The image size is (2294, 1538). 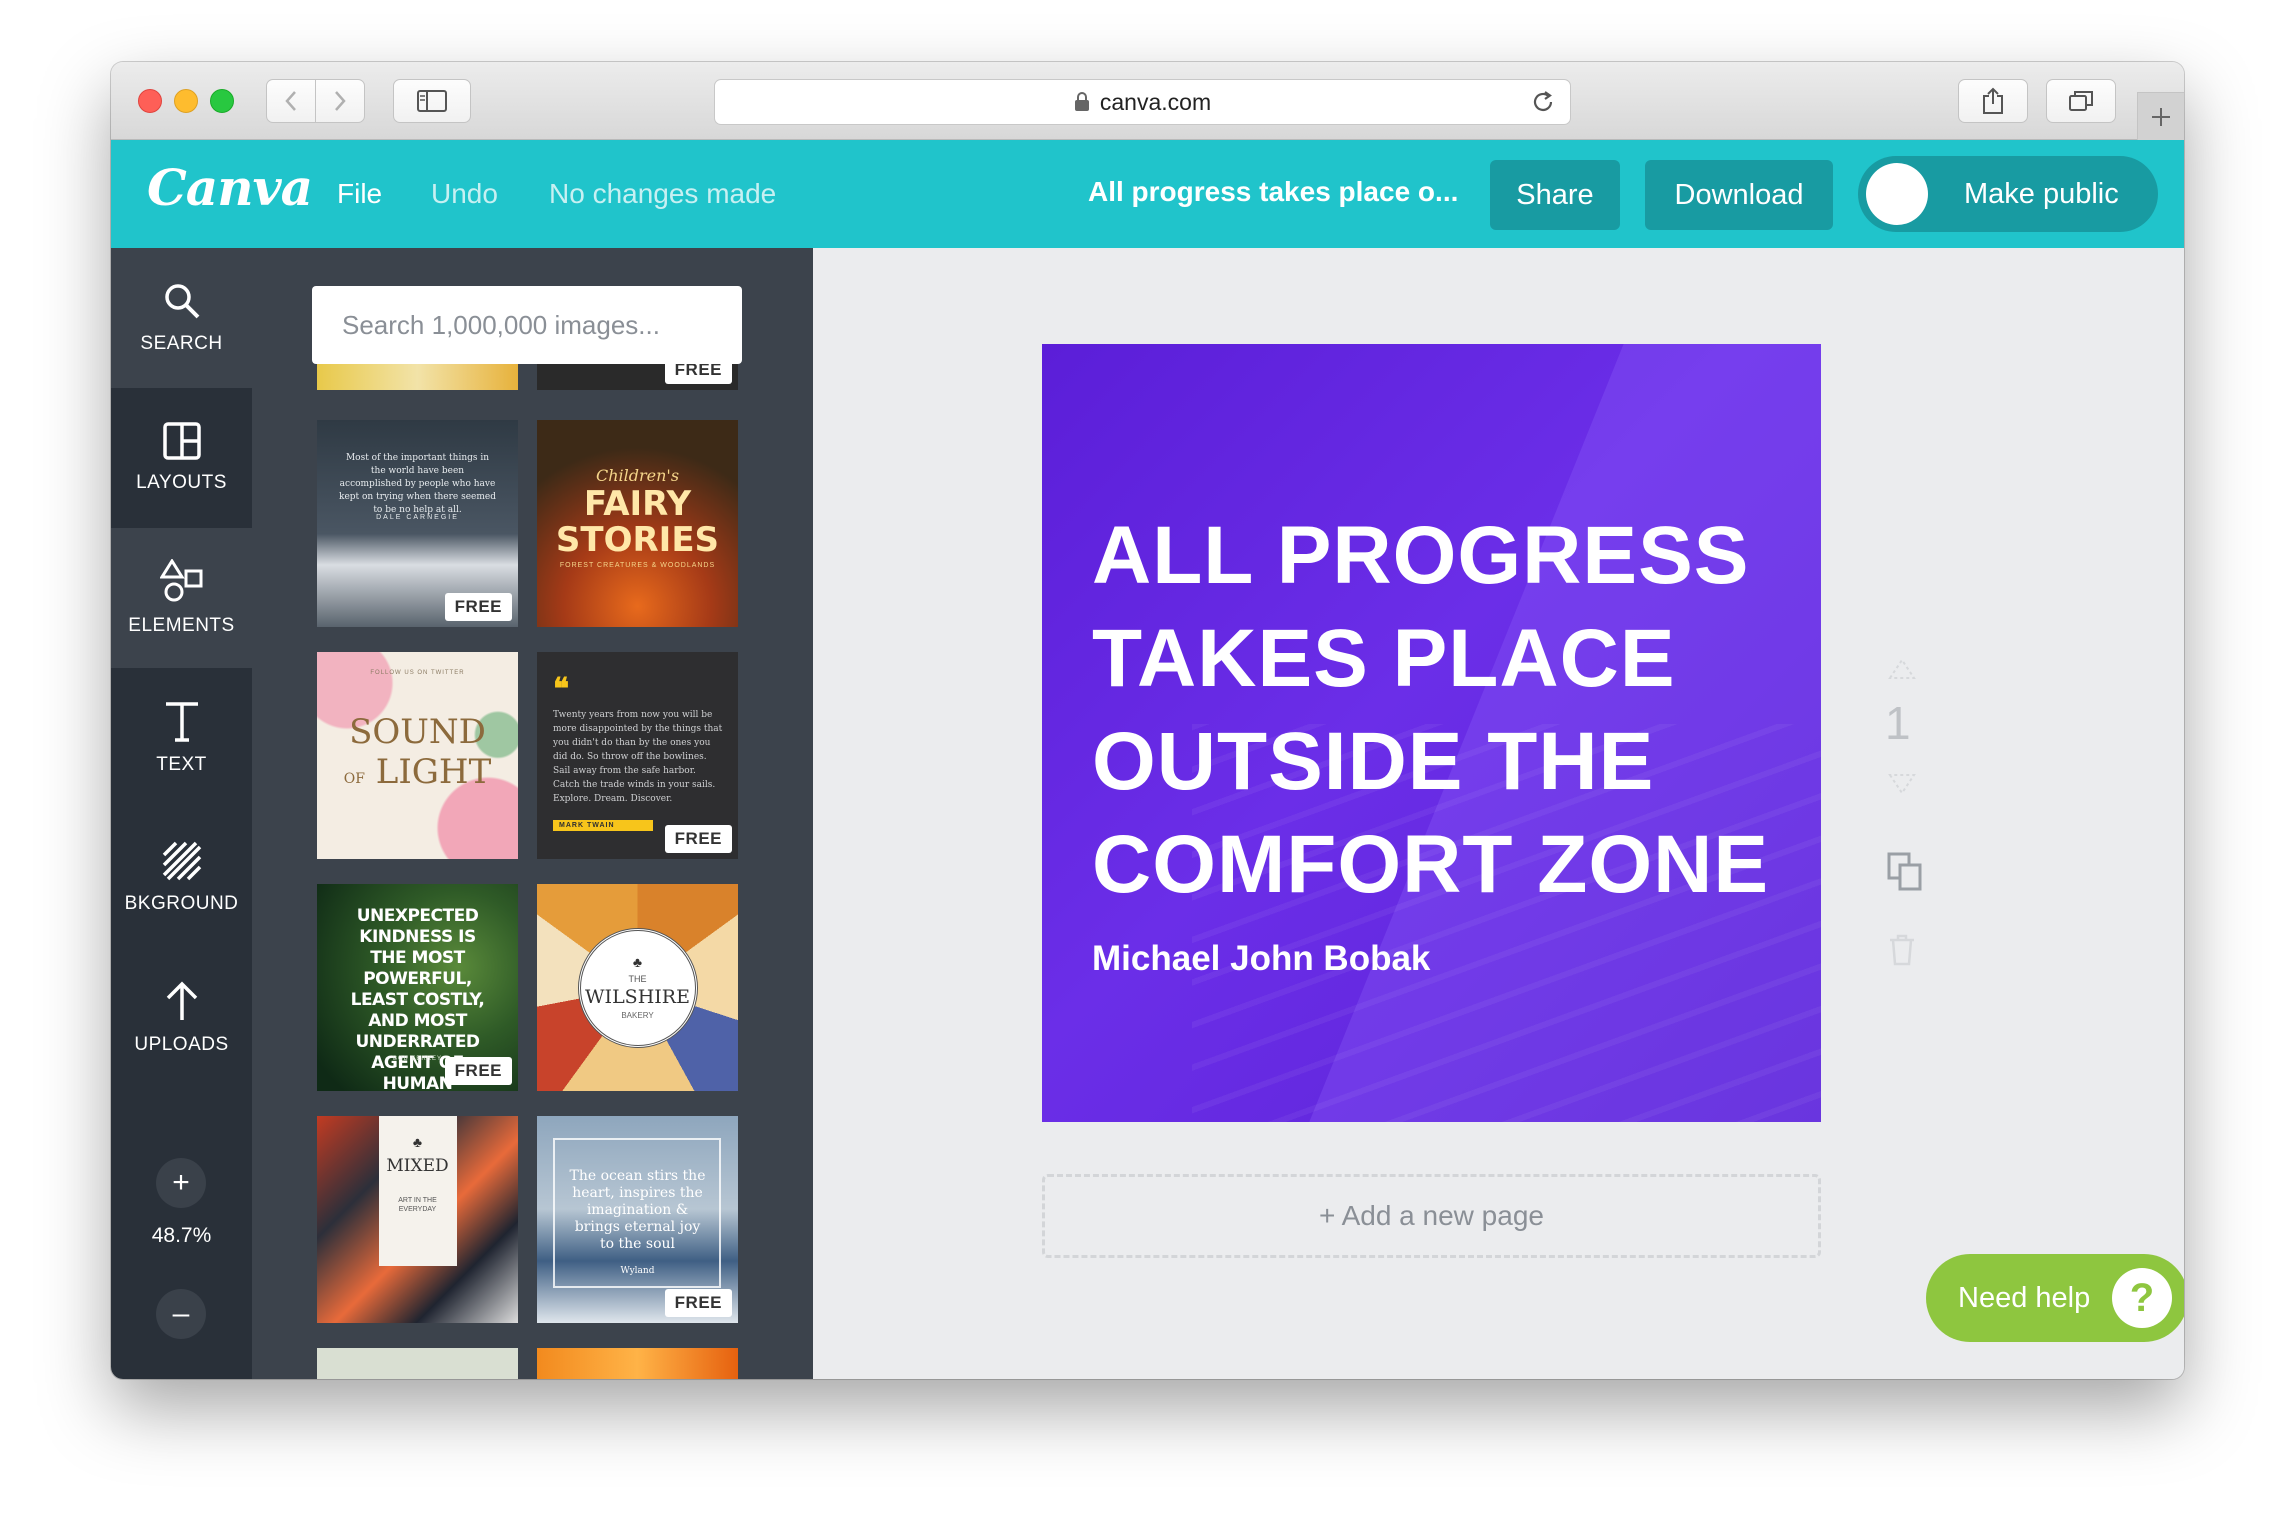 What do you see at coordinates (1902, 668) in the screenshot?
I see `page-up-icon` at bounding box center [1902, 668].